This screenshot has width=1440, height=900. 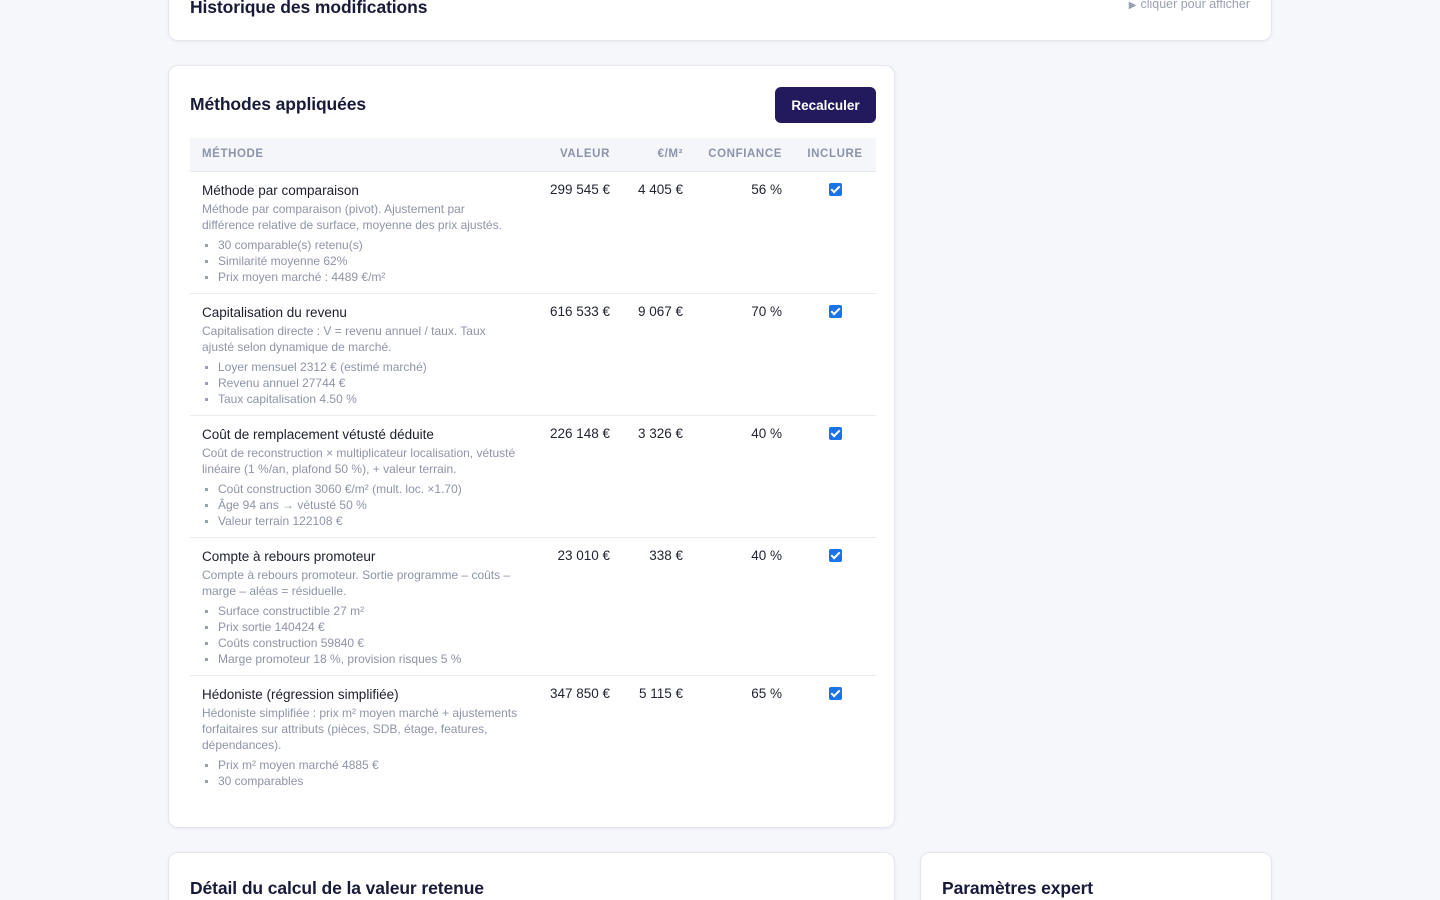 What do you see at coordinates (274, 312) in the screenshot?
I see `method-name: Capitalisation du revenu` at bounding box center [274, 312].